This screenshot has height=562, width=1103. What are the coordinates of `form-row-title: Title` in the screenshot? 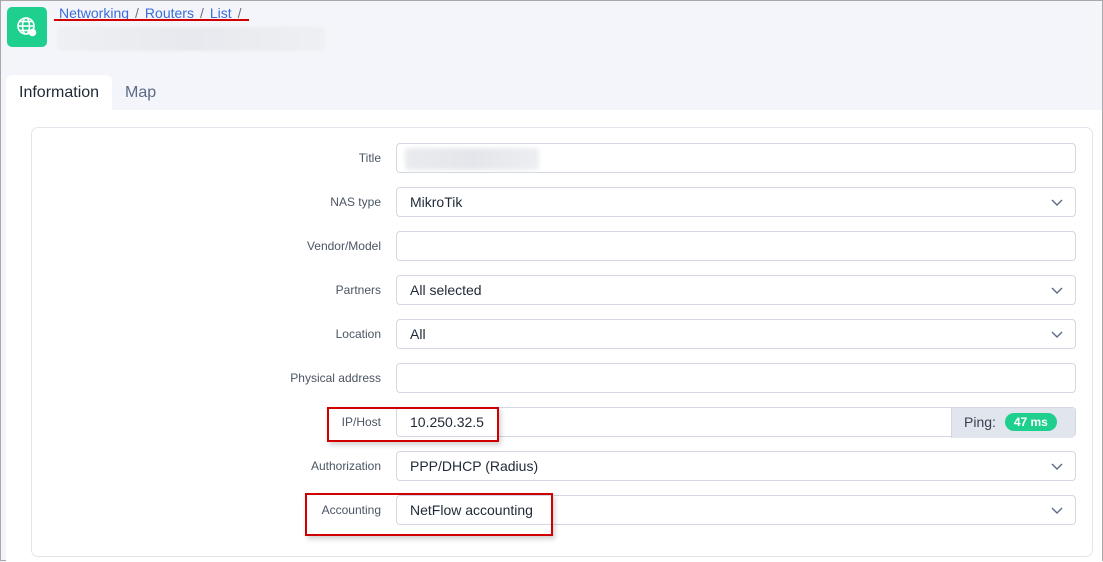 It's located at (552, 159).